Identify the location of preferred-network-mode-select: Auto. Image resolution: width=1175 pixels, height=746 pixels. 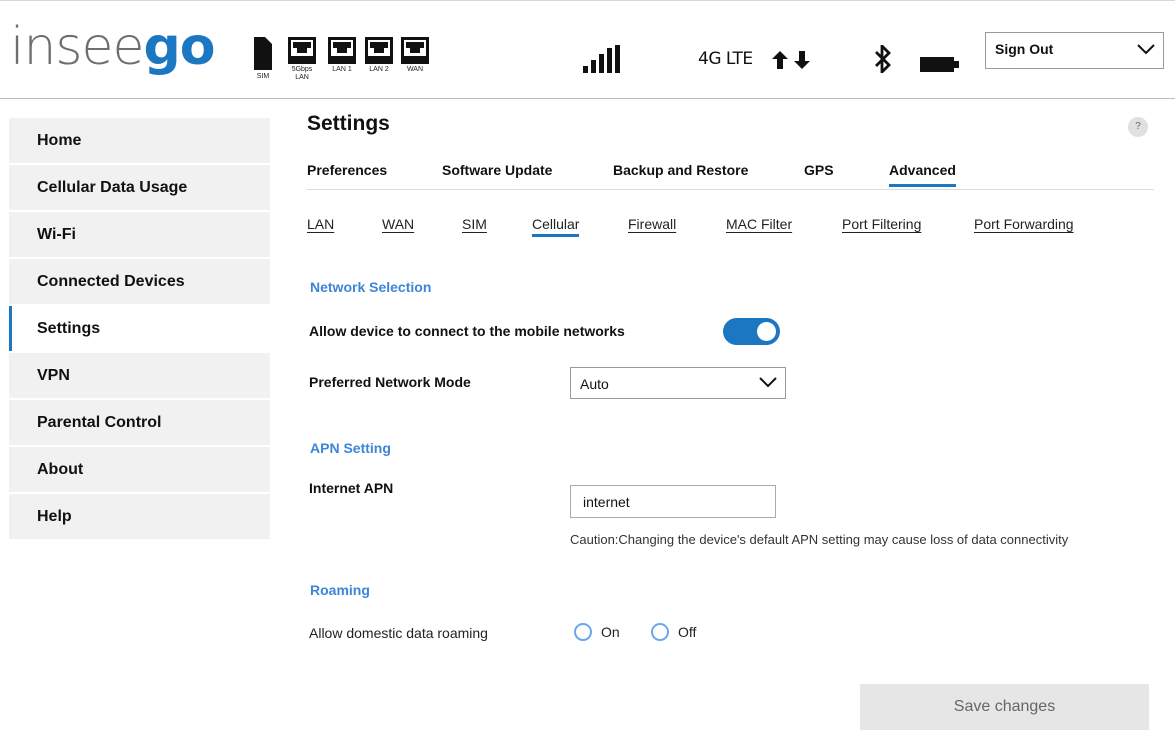
(678, 383).